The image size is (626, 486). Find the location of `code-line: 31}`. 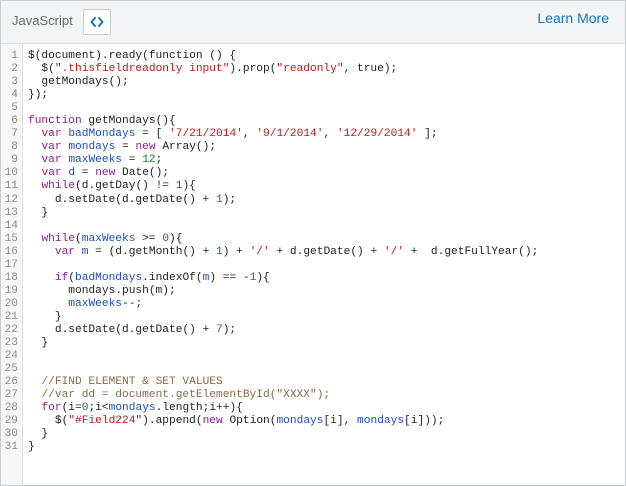

code-line: 31} is located at coordinates (313, 447).